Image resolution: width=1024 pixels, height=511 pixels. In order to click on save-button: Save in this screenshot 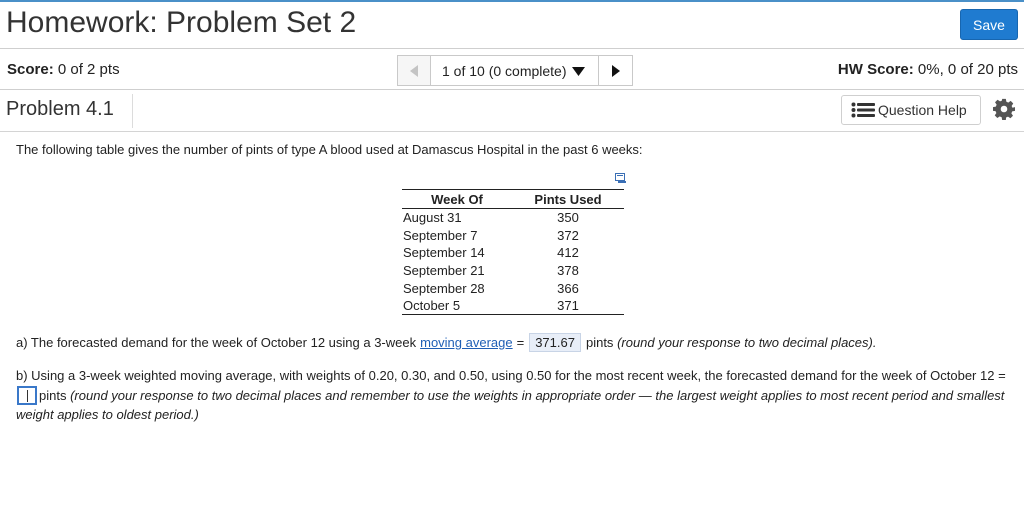, I will do `click(989, 24)`.